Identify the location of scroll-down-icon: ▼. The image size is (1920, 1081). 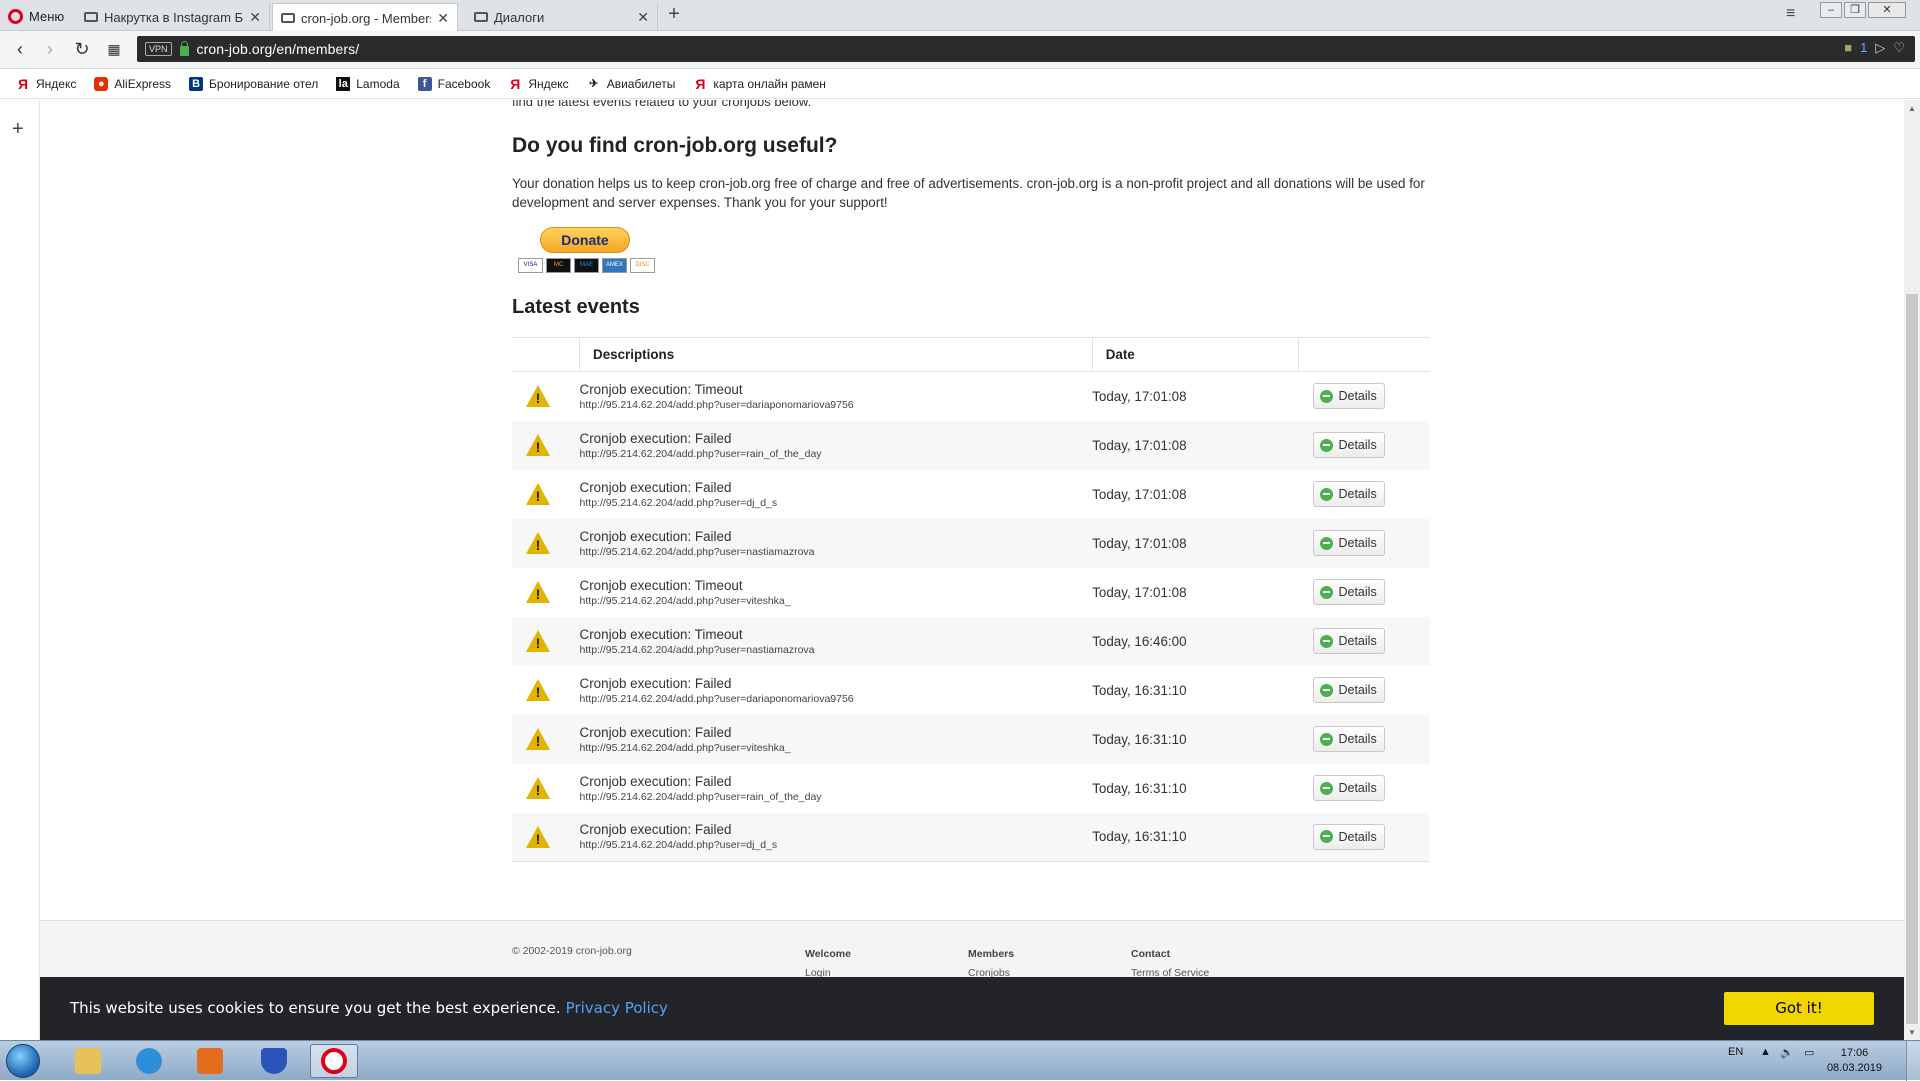
(1912, 1032).